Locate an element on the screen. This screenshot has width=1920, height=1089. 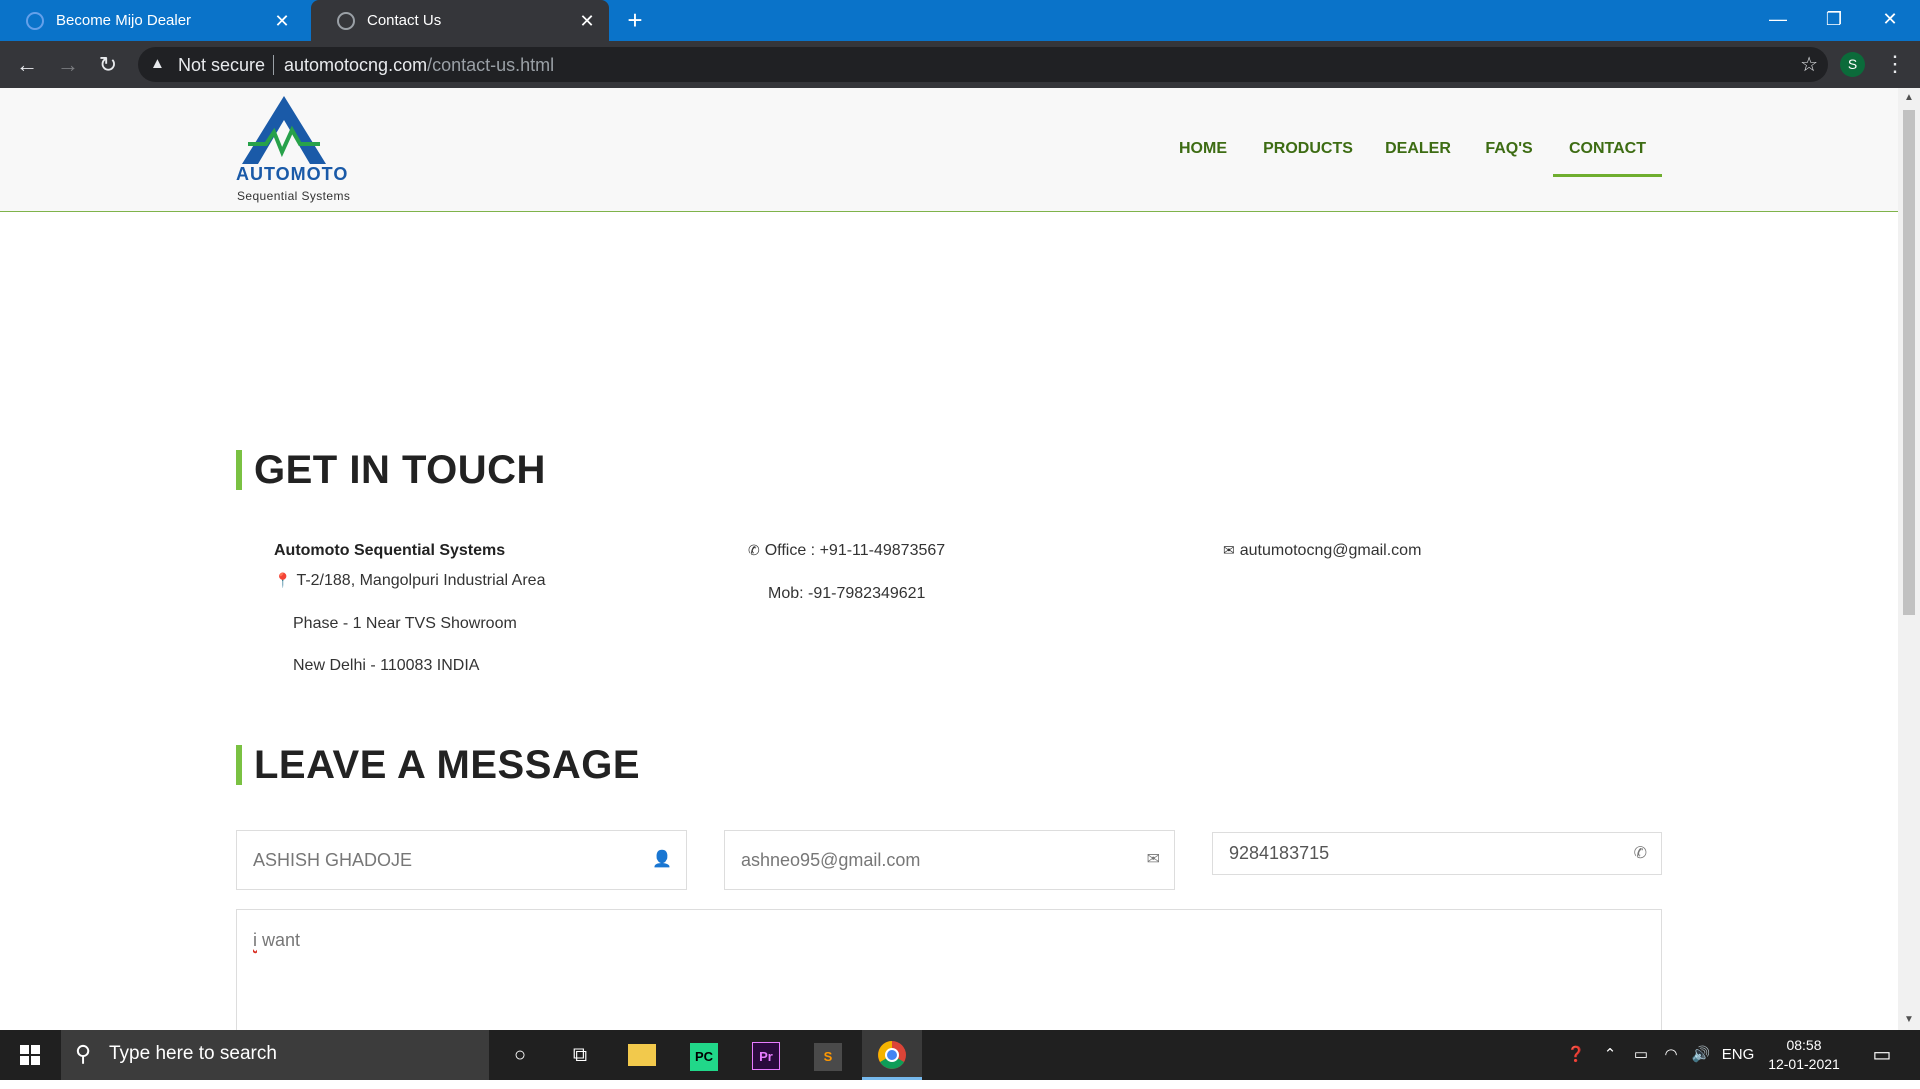
nav-home: HOME is located at coordinates (1203, 149).